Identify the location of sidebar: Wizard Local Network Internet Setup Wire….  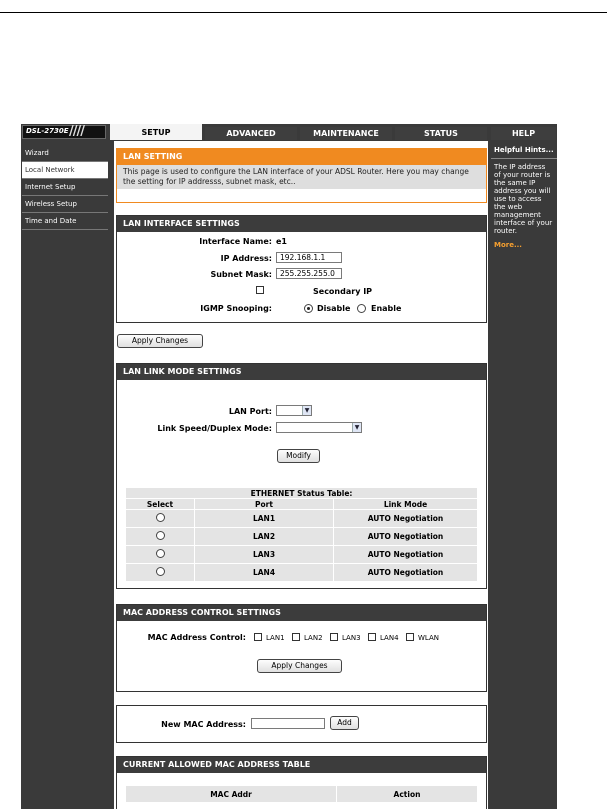
(65, 187).